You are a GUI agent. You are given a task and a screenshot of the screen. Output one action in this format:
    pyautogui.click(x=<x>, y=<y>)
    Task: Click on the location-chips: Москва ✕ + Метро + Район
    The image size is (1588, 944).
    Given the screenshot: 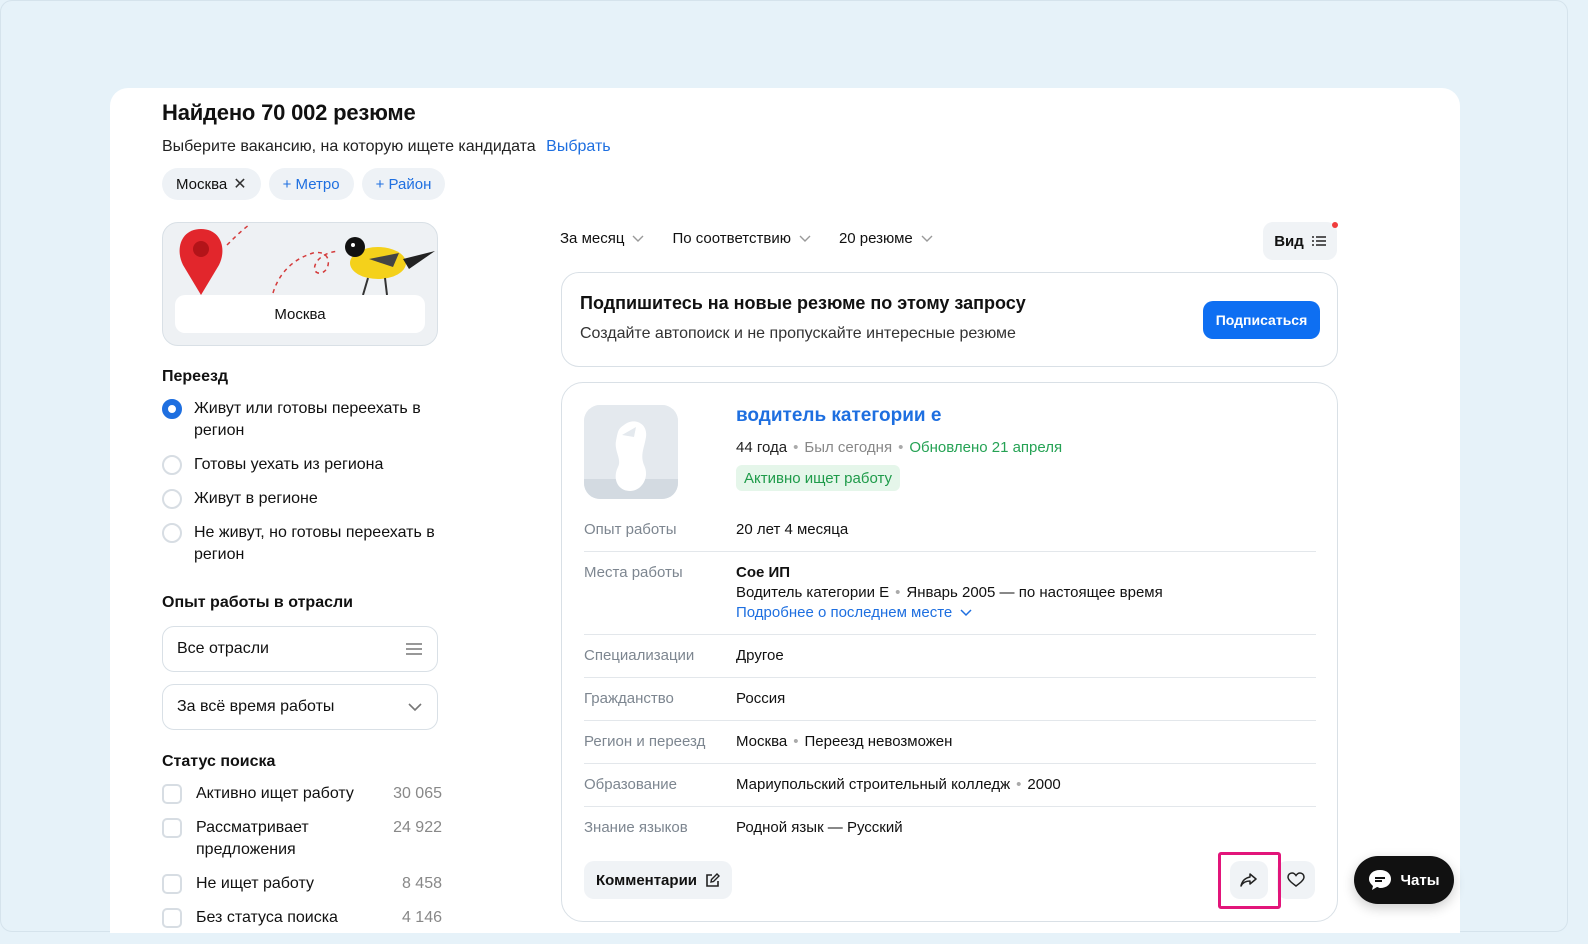 What is the action you would take?
    pyautogui.click(x=304, y=184)
    